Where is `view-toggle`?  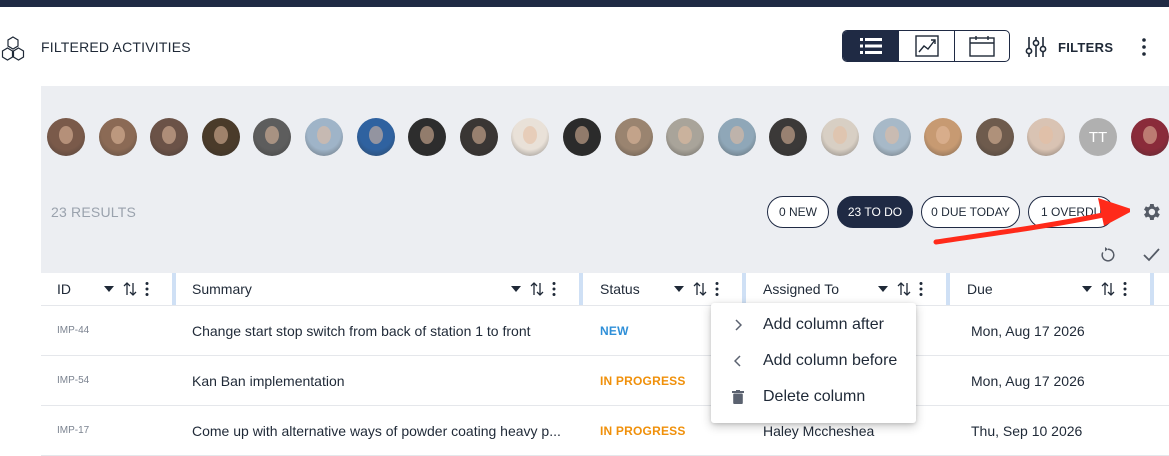 view-toggle is located at coordinates (926, 46).